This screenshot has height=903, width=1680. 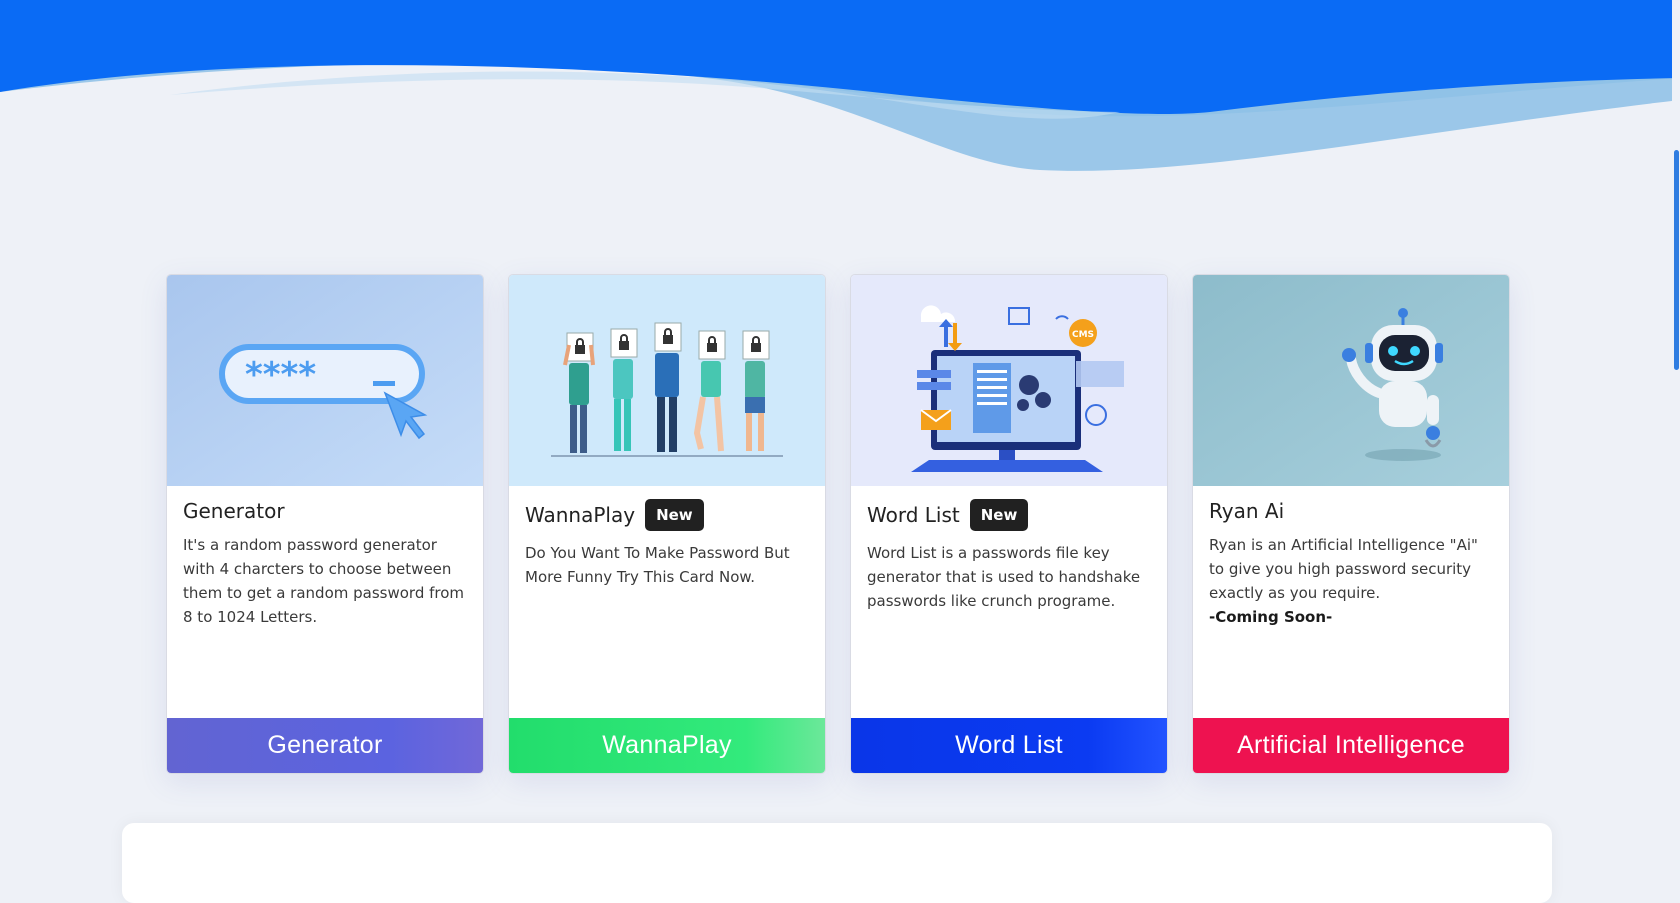 What do you see at coordinates (325, 380) in the screenshot?
I see `password-field-illustration: ****` at bounding box center [325, 380].